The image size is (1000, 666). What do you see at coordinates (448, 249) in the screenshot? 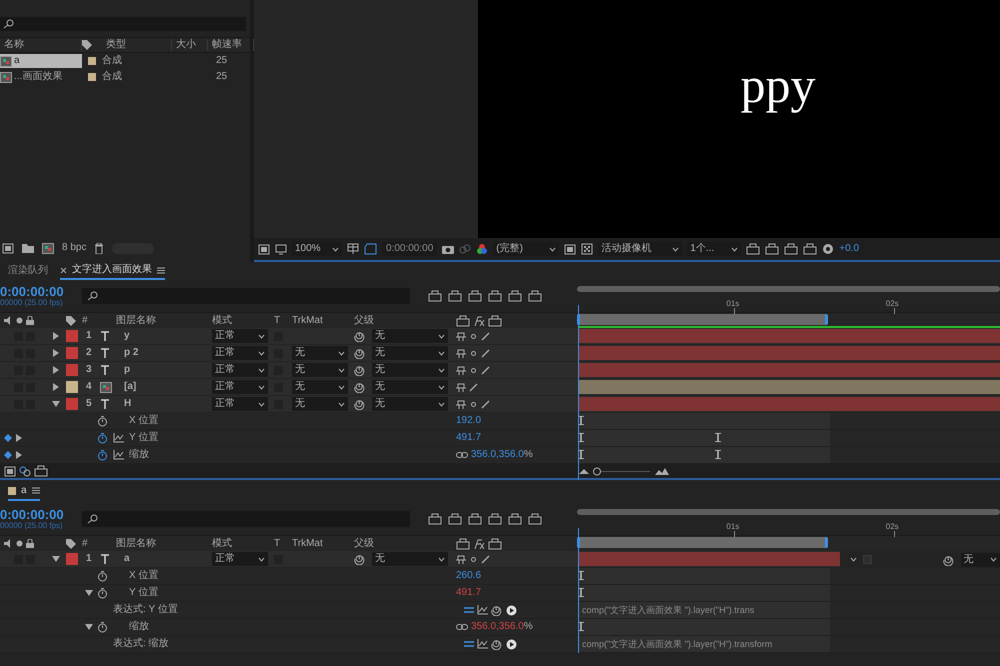
I see `camera-icon` at bounding box center [448, 249].